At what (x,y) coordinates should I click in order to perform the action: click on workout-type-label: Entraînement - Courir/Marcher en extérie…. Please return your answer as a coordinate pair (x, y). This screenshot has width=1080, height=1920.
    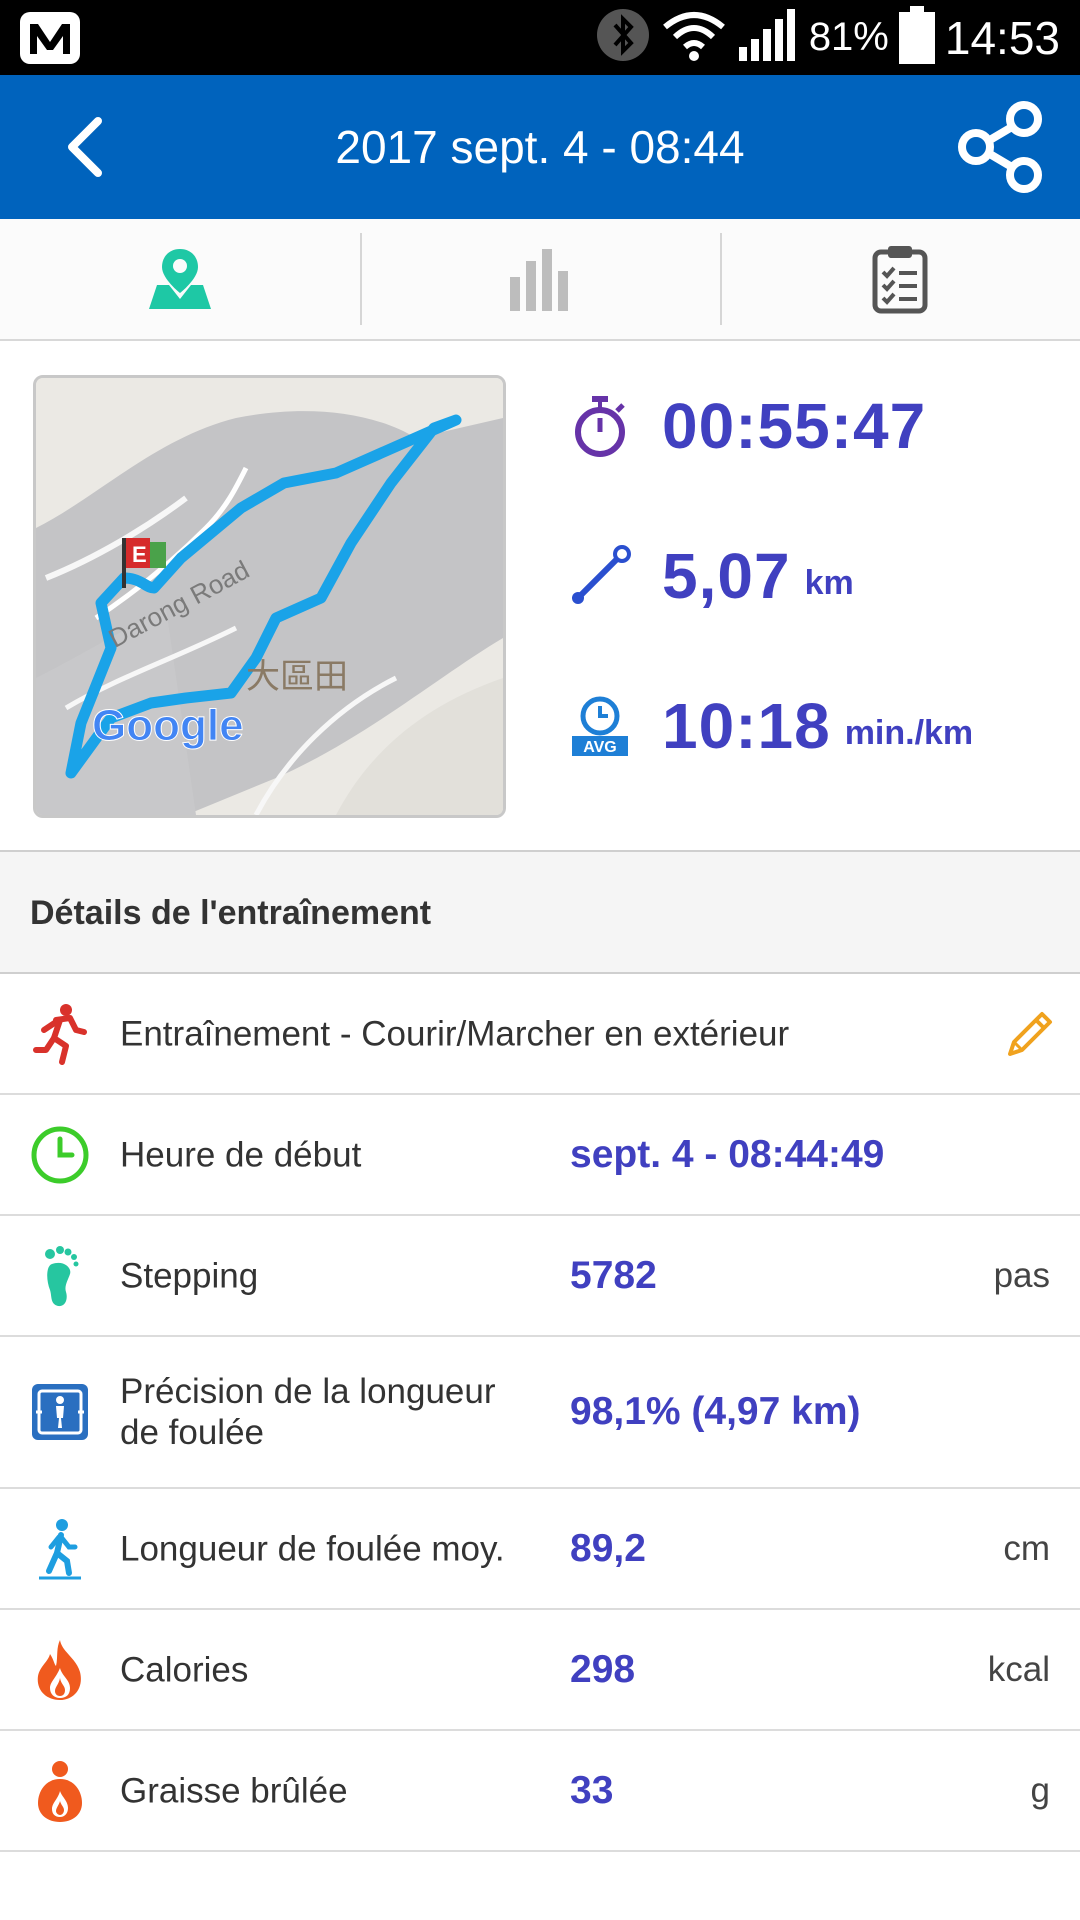
    Looking at the image, I should click on (455, 1033).